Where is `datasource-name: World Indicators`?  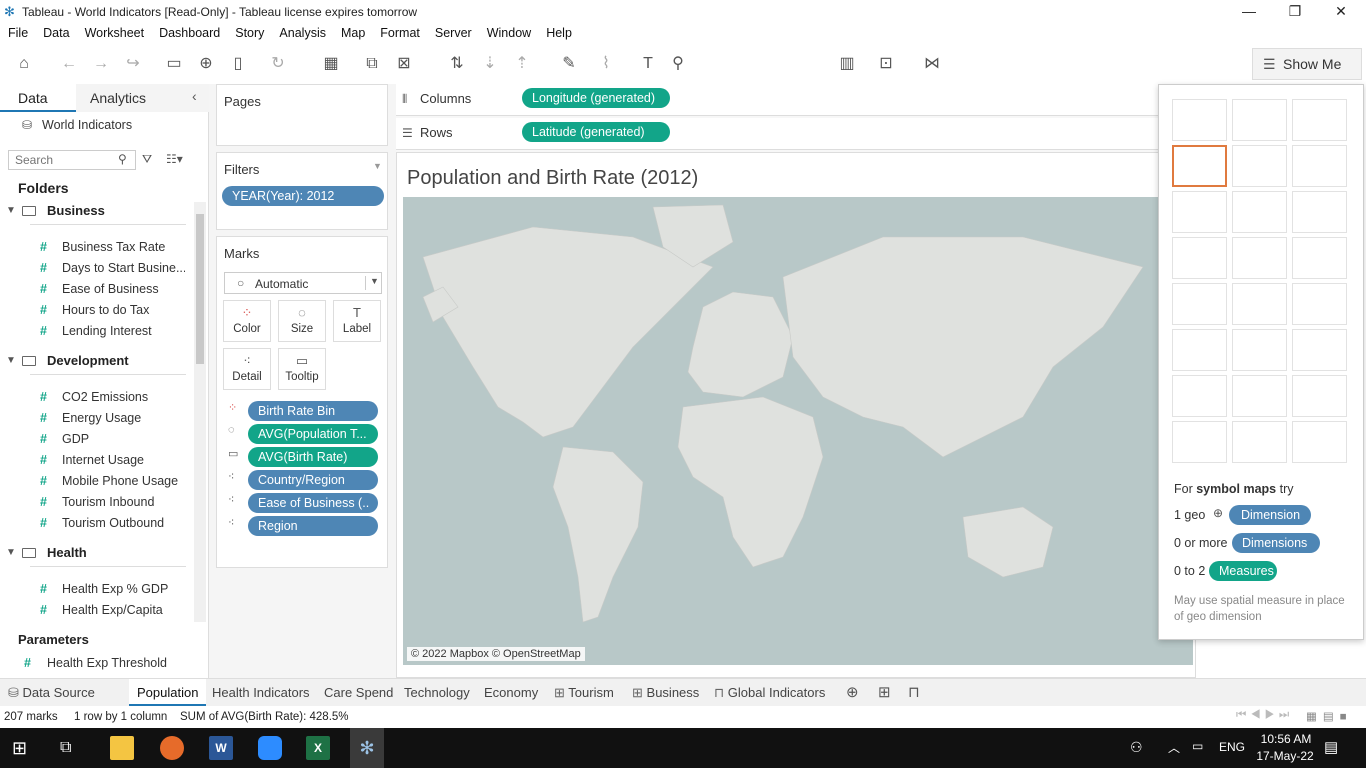
datasource-name: World Indicators is located at coordinates (87, 125).